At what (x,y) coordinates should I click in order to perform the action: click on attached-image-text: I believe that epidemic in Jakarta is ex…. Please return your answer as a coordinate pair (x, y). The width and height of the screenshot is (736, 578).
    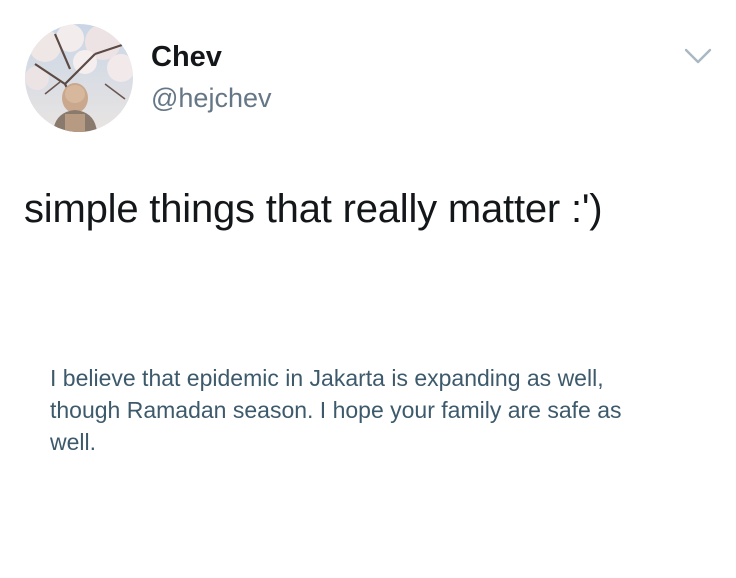
    Looking at the image, I should click on (336, 410).